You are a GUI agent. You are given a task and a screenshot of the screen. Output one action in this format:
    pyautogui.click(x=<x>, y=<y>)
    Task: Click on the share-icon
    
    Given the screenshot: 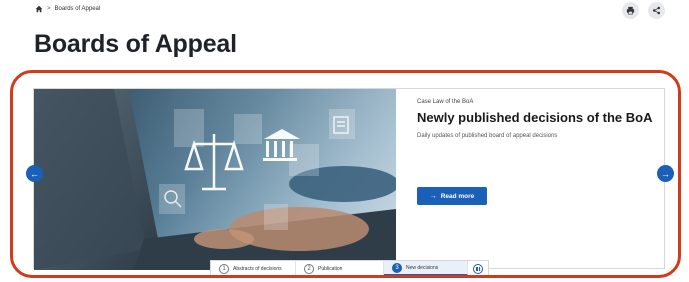 What is the action you would take?
    pyautogui.click(x=656, y=10)
    